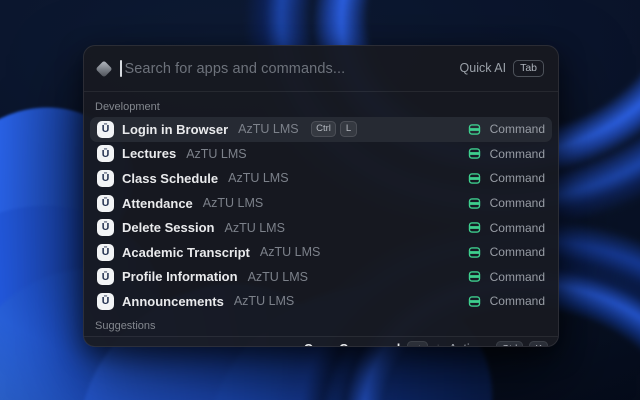 This screenshot has height=400, width=640. I want to click on result-shortcut: Ctrl L, so click(333, 129).